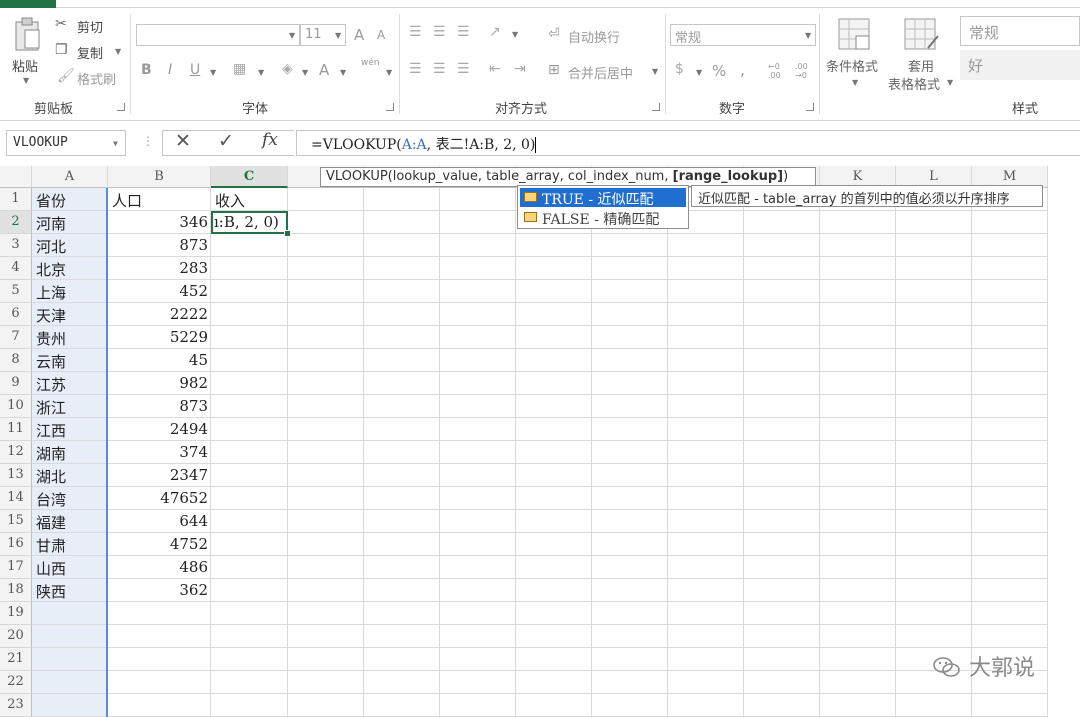 This screenshot has height=717, width=1080. I want to click on name-box: VLOOKUP ▼, so click(66, 143).